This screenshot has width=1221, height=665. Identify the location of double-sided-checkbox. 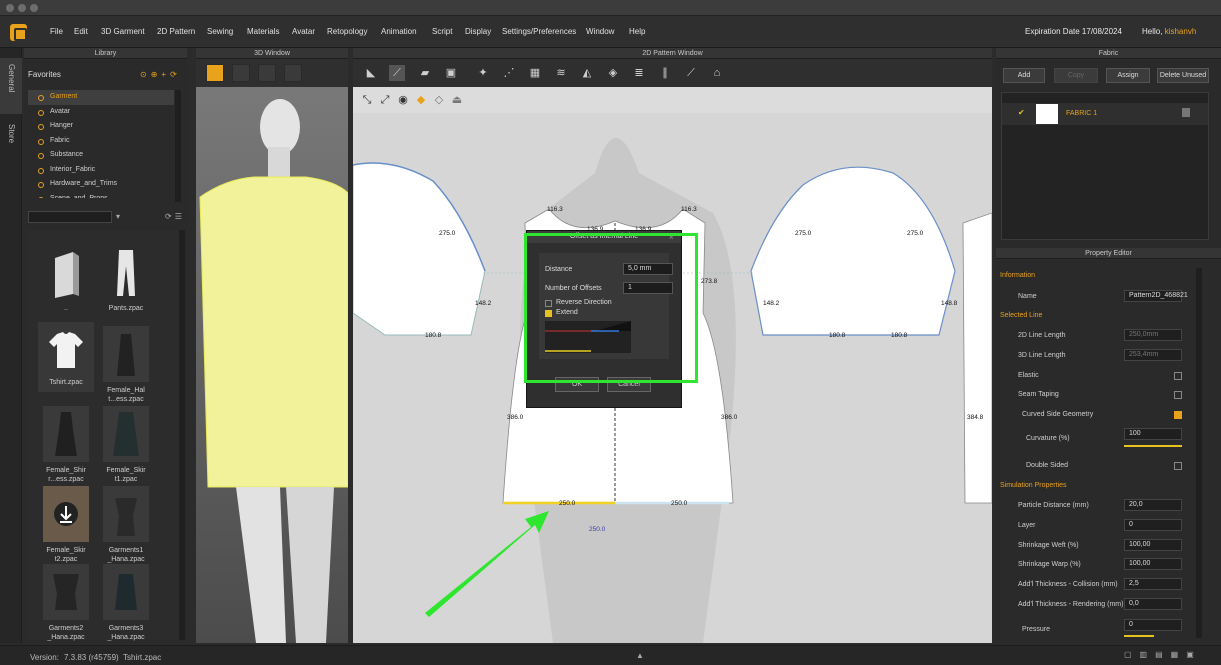
(1178, 466).